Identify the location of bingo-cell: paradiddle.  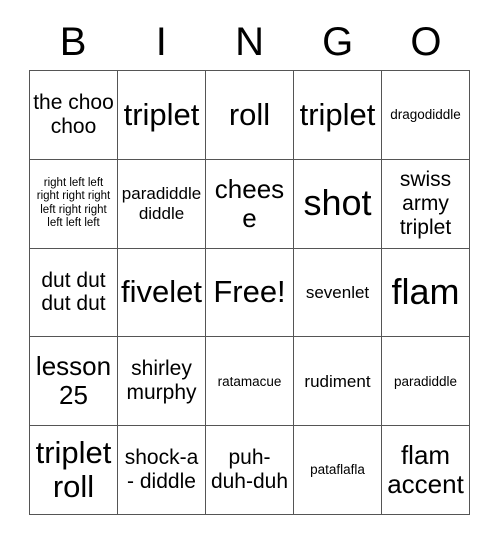
(426, 382).